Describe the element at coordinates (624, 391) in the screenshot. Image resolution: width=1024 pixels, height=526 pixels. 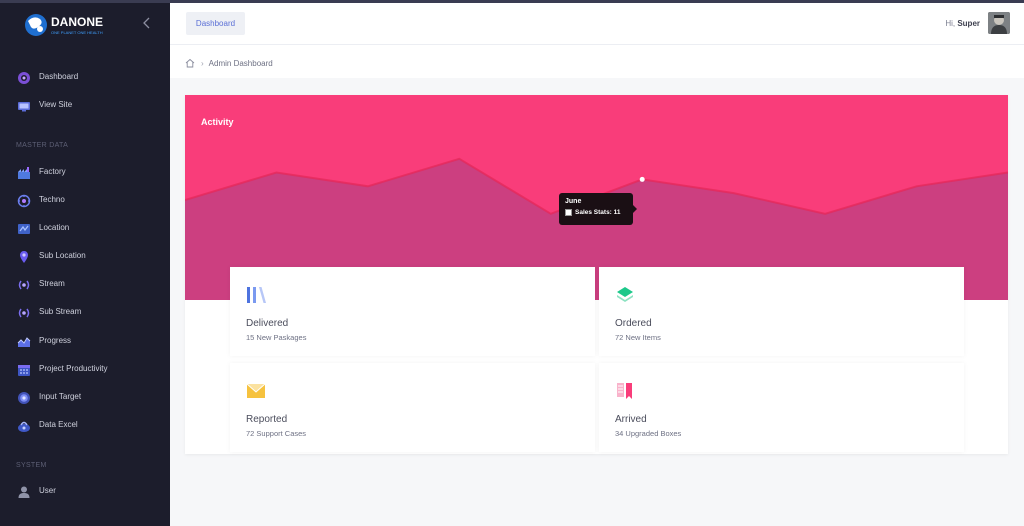
I see `bookmark-icon` at that location.